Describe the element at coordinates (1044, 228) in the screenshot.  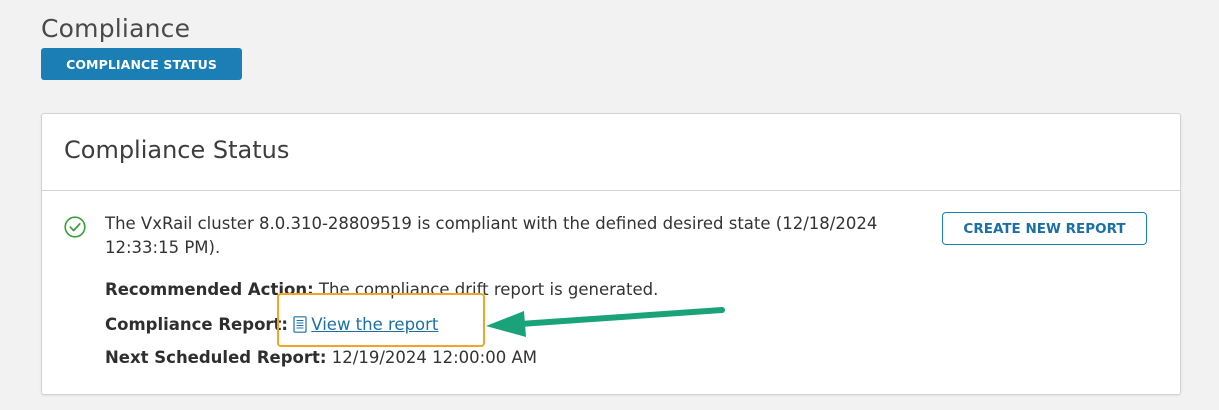
I see `create-new-report-button: CREATE NEW REPORT` at that location.